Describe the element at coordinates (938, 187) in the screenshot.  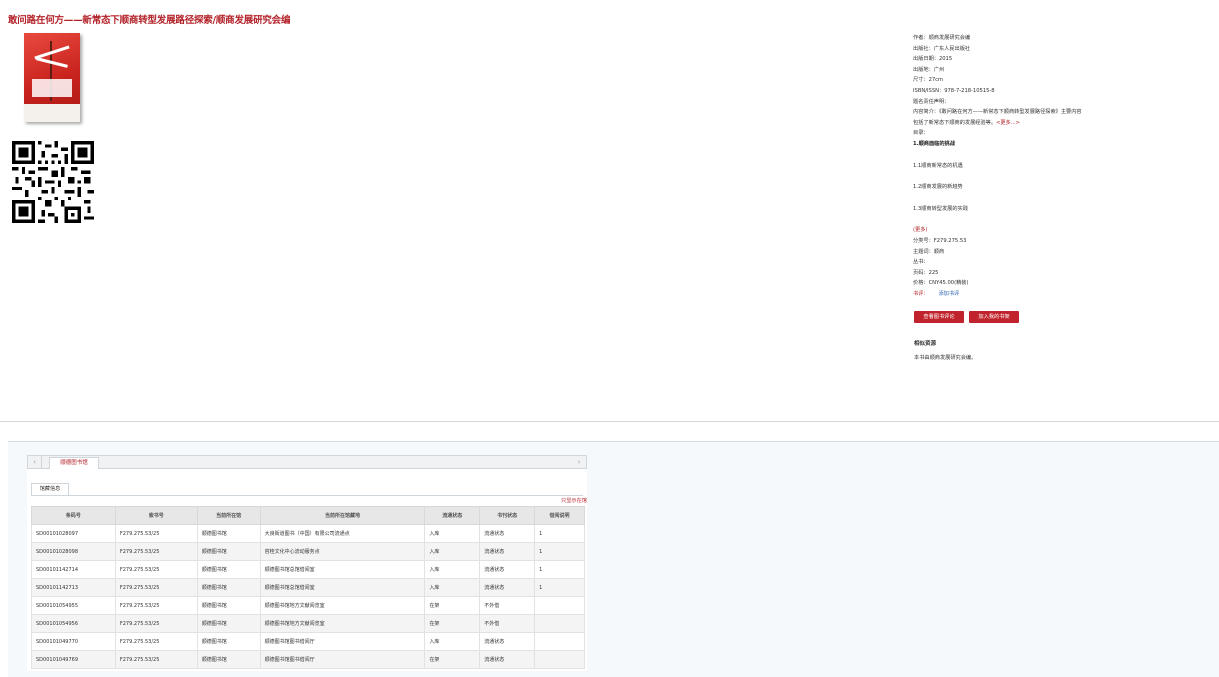
I see `toc-item: 1.2顺商发展的新趋势` at that location.